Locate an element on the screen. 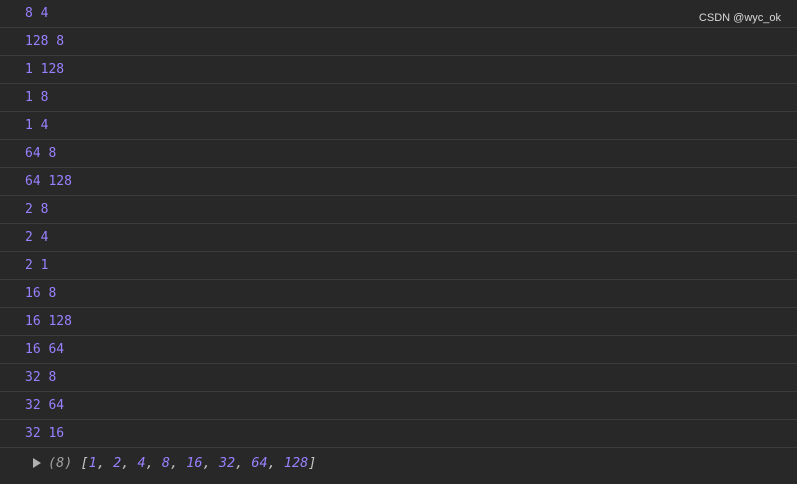 Image resolution: width=797 pixels, height=484 pixels. log-message: 1 8 is located at coordinates (37, 97).